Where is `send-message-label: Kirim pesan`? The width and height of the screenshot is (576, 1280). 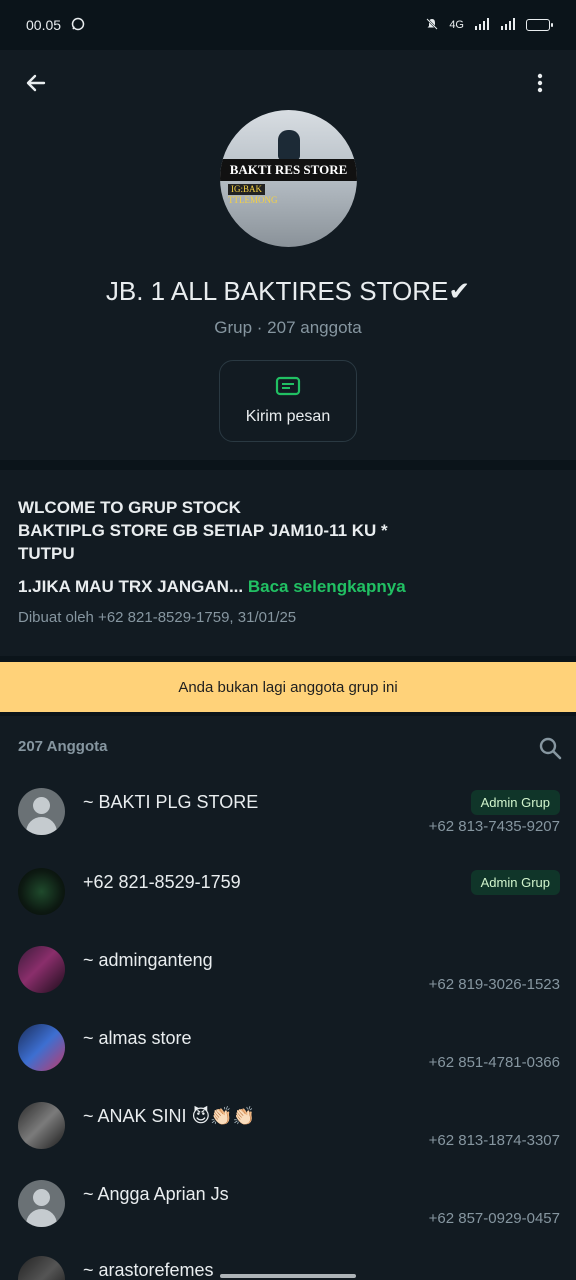
send-message-label: Kirim pesan is located at coordinates (288, 416).